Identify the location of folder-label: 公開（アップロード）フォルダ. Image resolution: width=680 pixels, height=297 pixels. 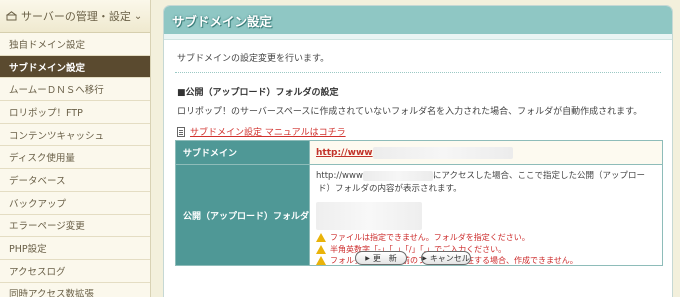
(243, 215).